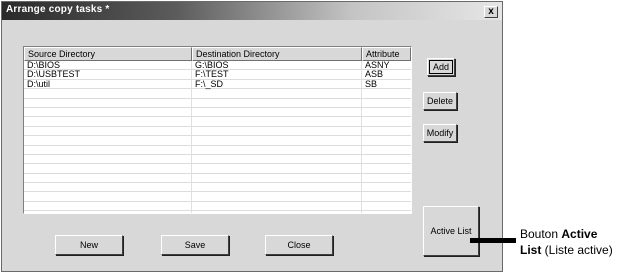 The height and width of the screenshot is (276, 643). What do you see at coordinates (386, 54) in the screenshot?
I see `column-header-attribute: Attribute` at bounding box center [386, 54].